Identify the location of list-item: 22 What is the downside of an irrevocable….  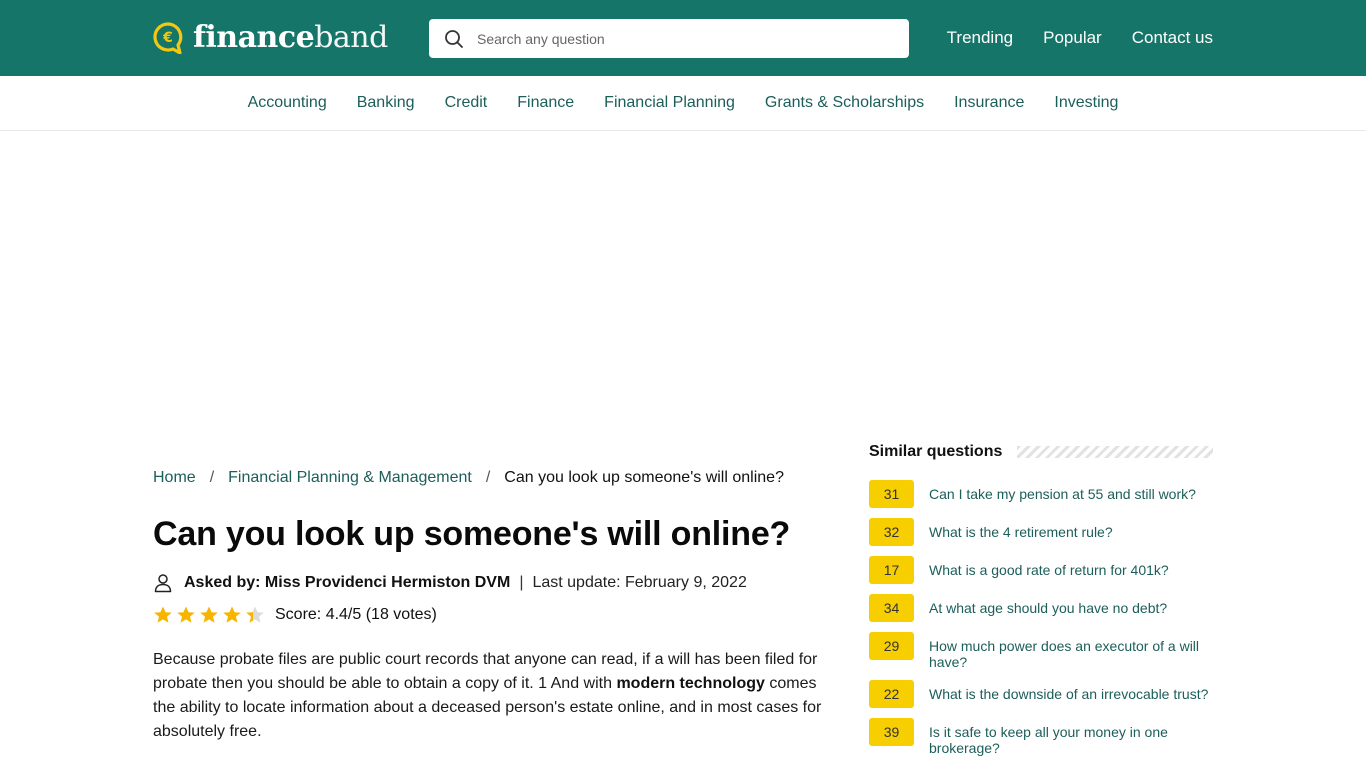
(1041, 694).